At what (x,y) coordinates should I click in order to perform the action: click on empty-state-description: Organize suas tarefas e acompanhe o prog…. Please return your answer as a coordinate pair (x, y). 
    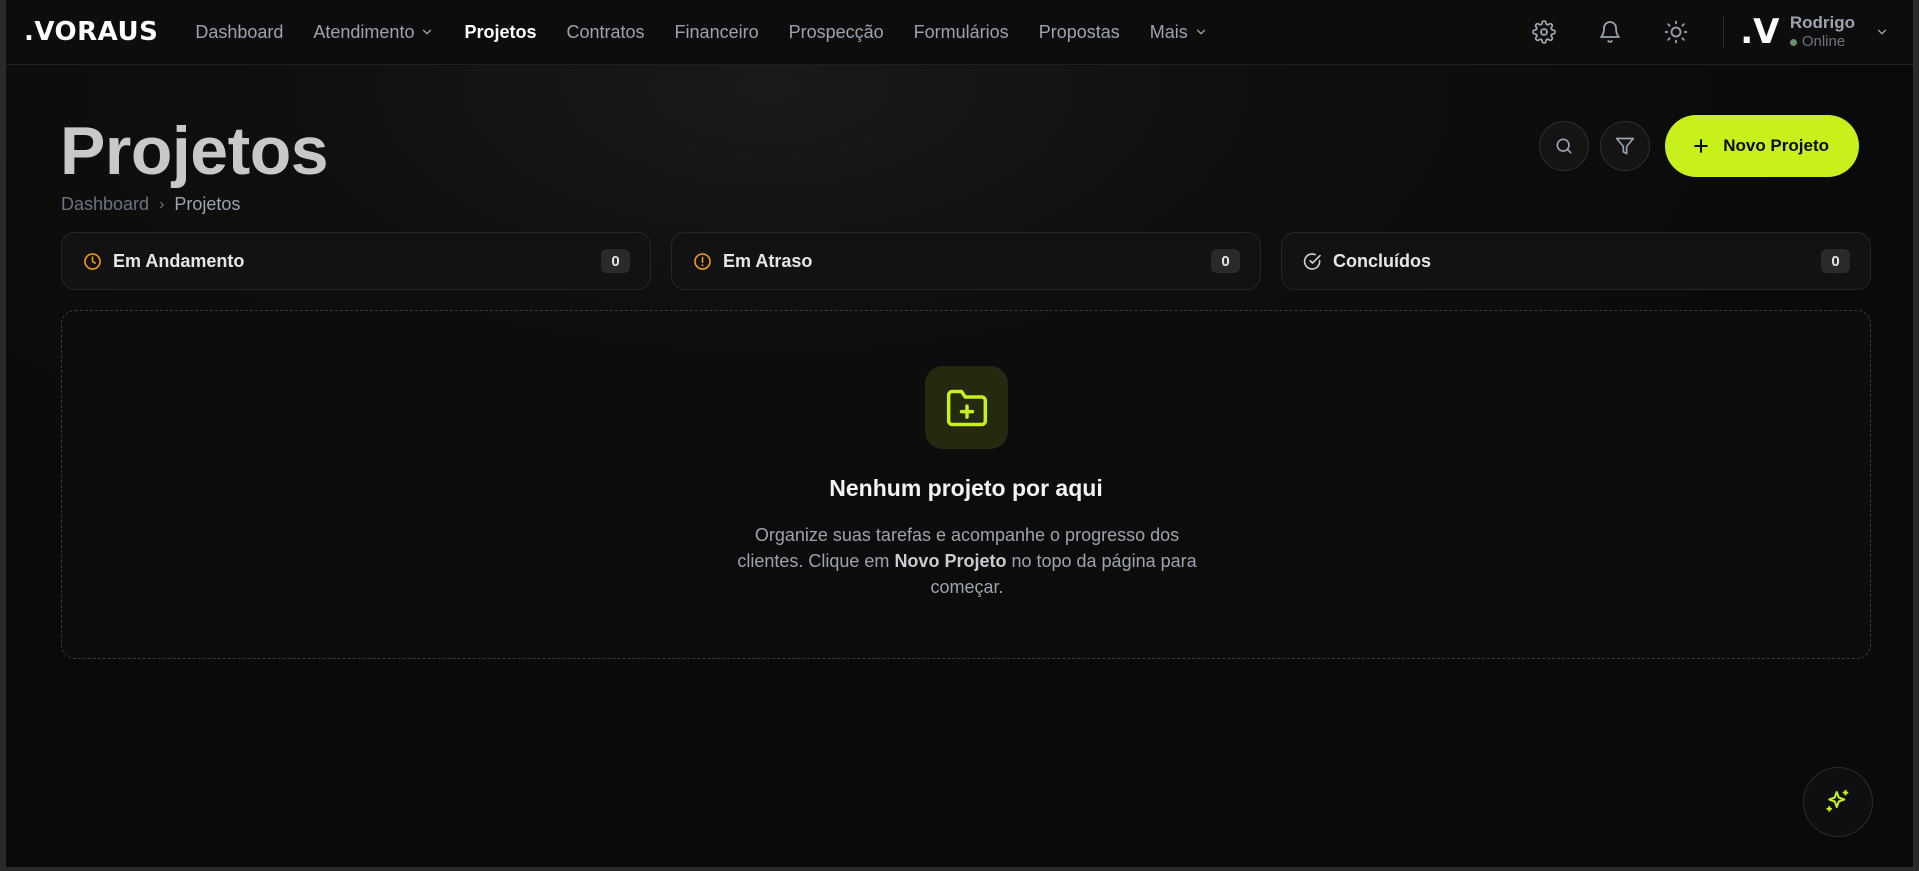
    Looking at the image, I should click on (967, 561).